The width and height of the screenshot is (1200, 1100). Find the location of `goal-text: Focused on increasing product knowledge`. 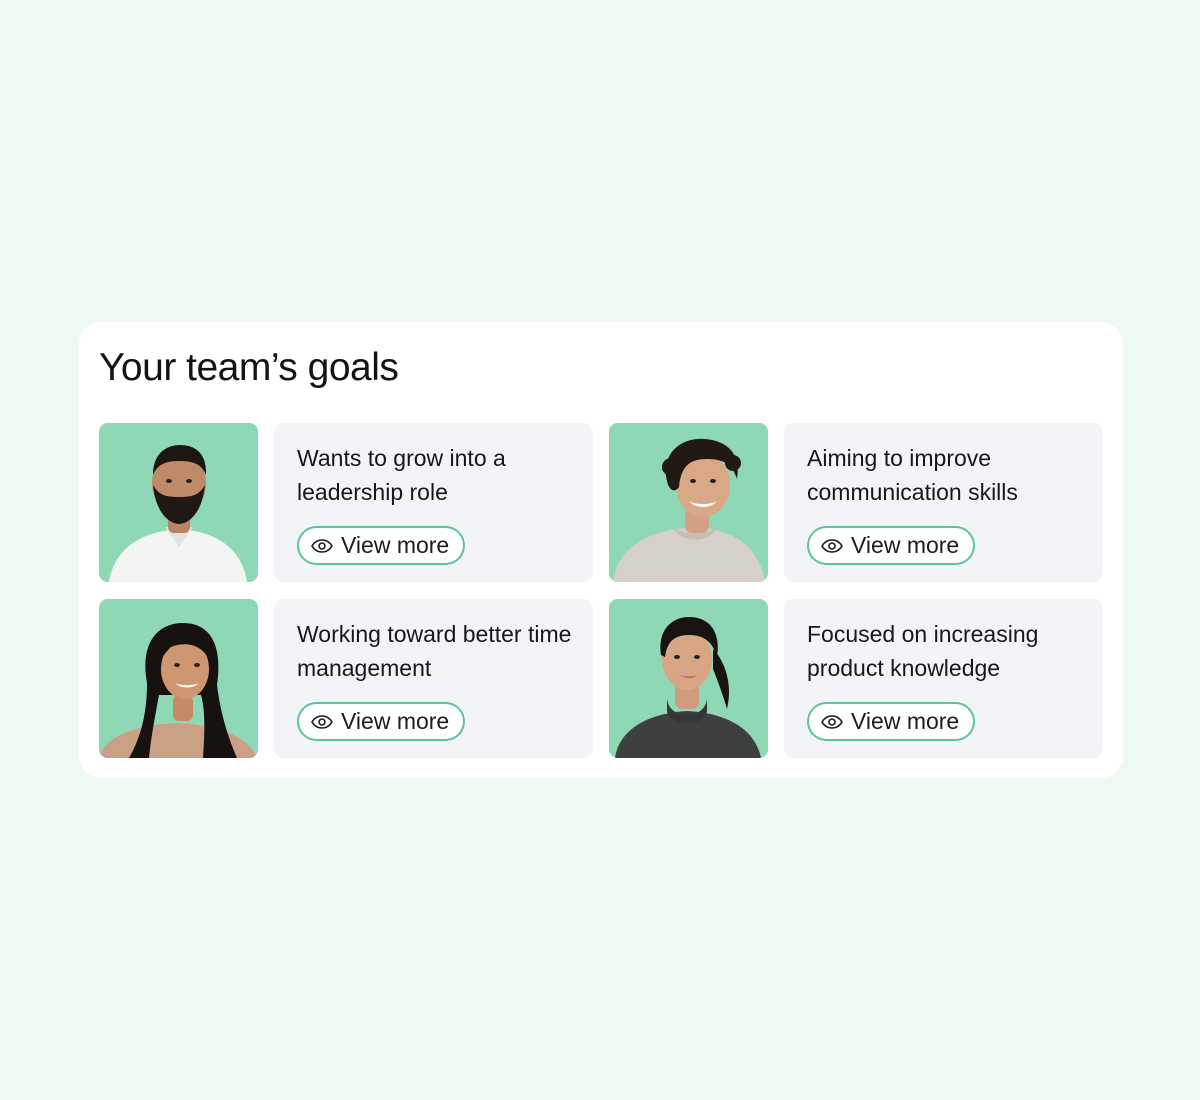

goal-text: Focused on increasing product knowledge is located at coordinates (923, 651).